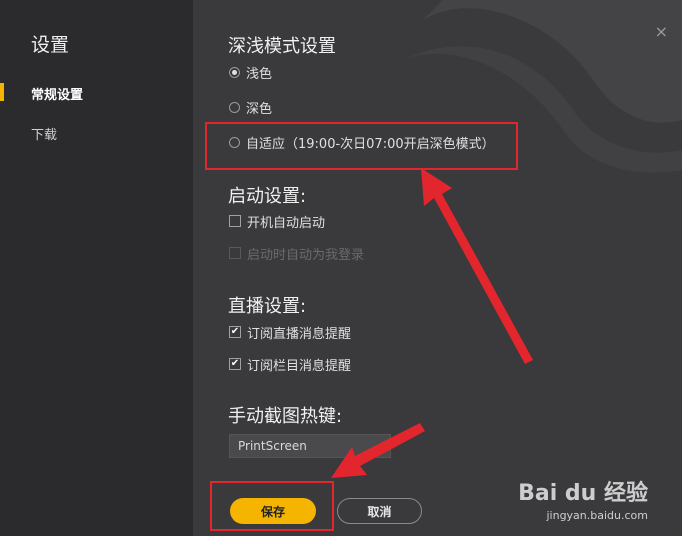 This screenshot has height=536, width=682. What do you see at coordinates (378, 450) in the screenshot?
I see `arrow-down-left-icon` at bounding box center [378, 450].